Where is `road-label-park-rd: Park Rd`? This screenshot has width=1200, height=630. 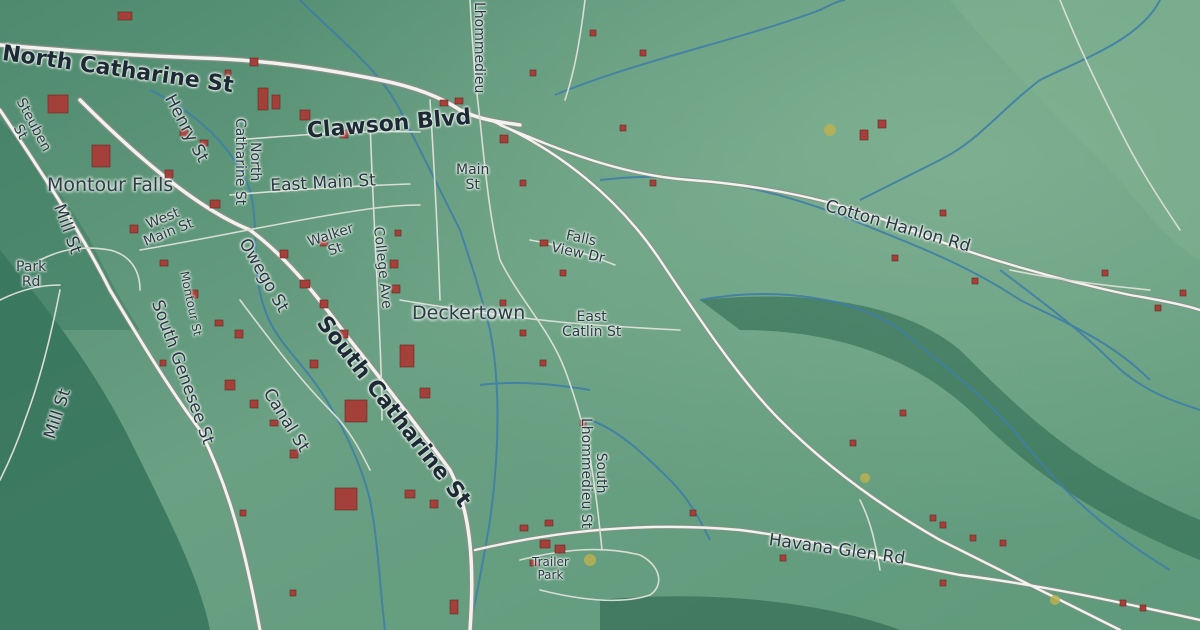
road-label-park-rd: Park Rd is located at coordinates (31, 274).